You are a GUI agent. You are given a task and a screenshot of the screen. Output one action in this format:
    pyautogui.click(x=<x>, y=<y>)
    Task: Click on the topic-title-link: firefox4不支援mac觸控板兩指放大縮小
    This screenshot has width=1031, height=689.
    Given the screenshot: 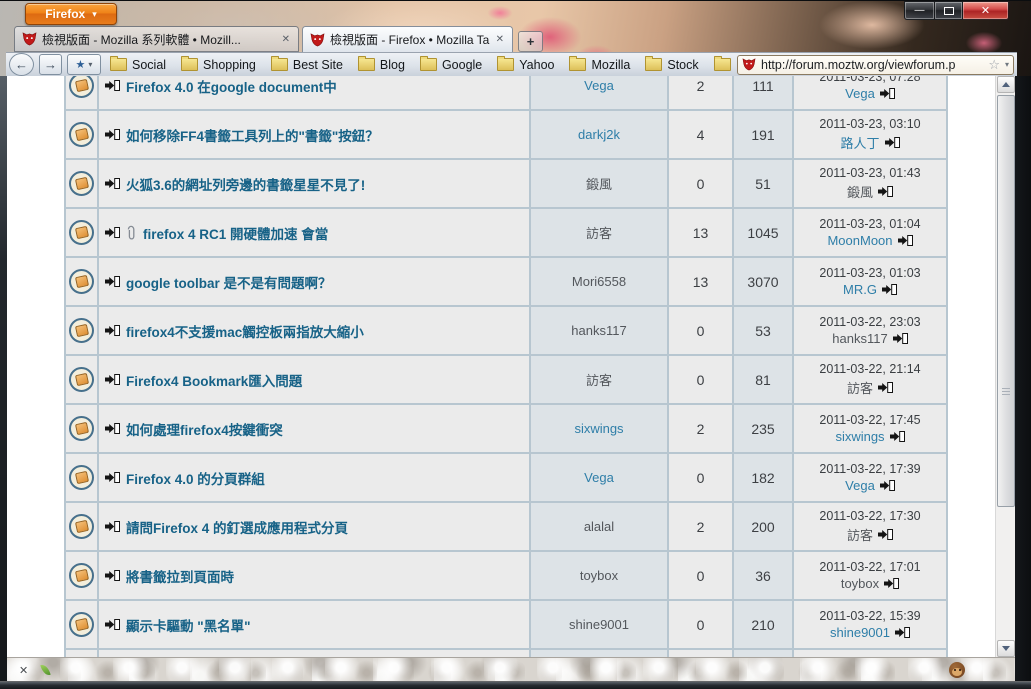 What is the action you would take?
    pyautogui.click(x=245, y=331)
    